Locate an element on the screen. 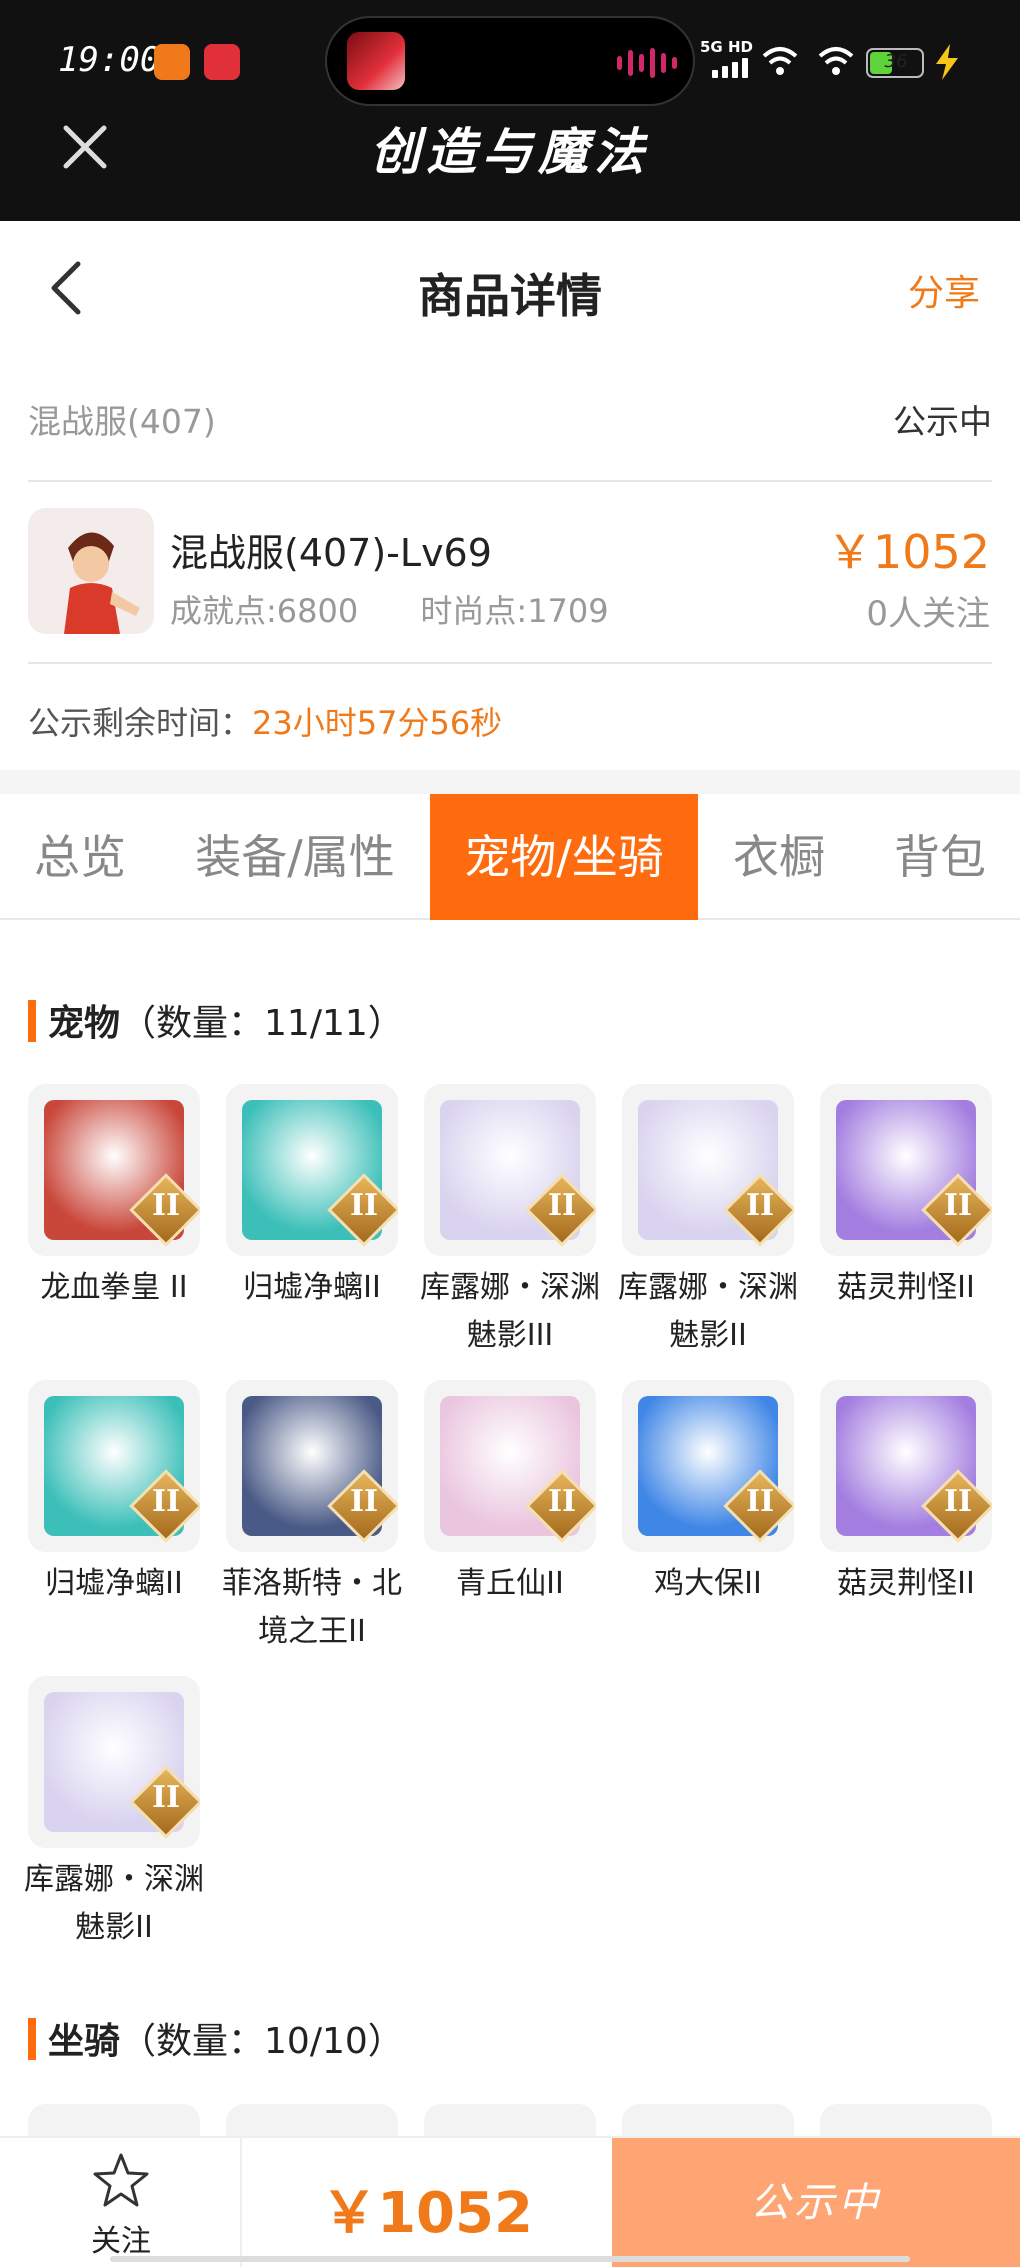  mounts-count: （数量：10/10） is located at coordinates (262, 2041).